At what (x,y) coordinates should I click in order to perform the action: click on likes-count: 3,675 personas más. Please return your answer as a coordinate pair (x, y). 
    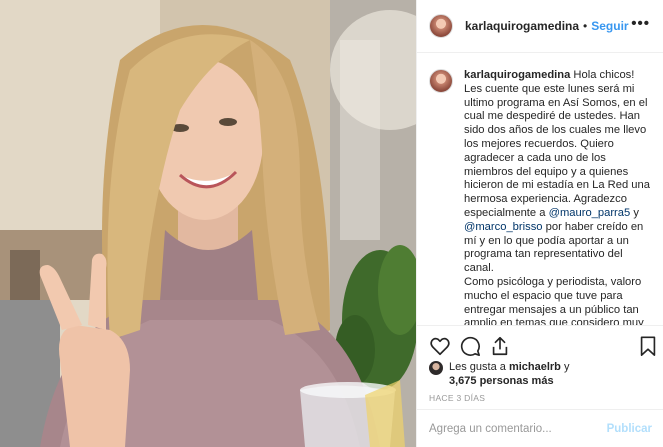
    Looking at the image, I should click on (501, 381).